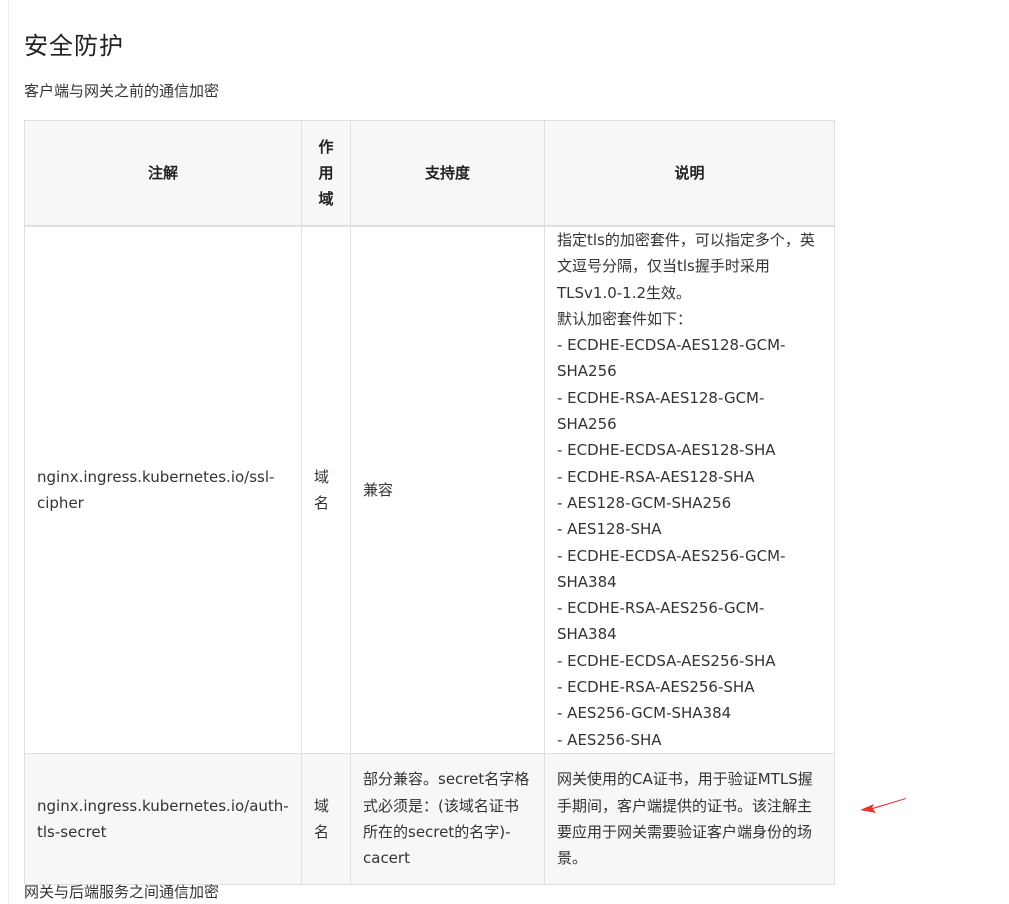 This screenshot has height=904, width=1009. I want to click on table-header-row: 注解 作用域 支持度 说明, so click(429, 173).